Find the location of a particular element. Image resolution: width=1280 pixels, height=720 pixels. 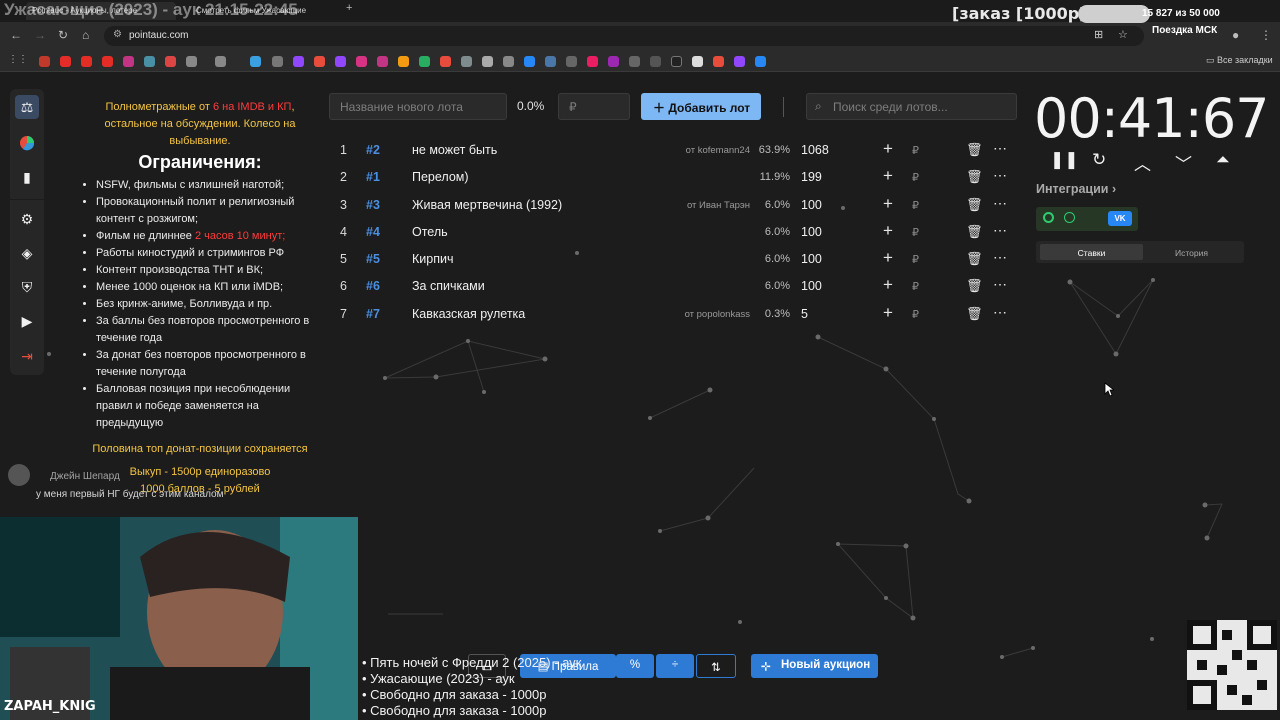

tab-history: История is located at coordinates (1191, 252).